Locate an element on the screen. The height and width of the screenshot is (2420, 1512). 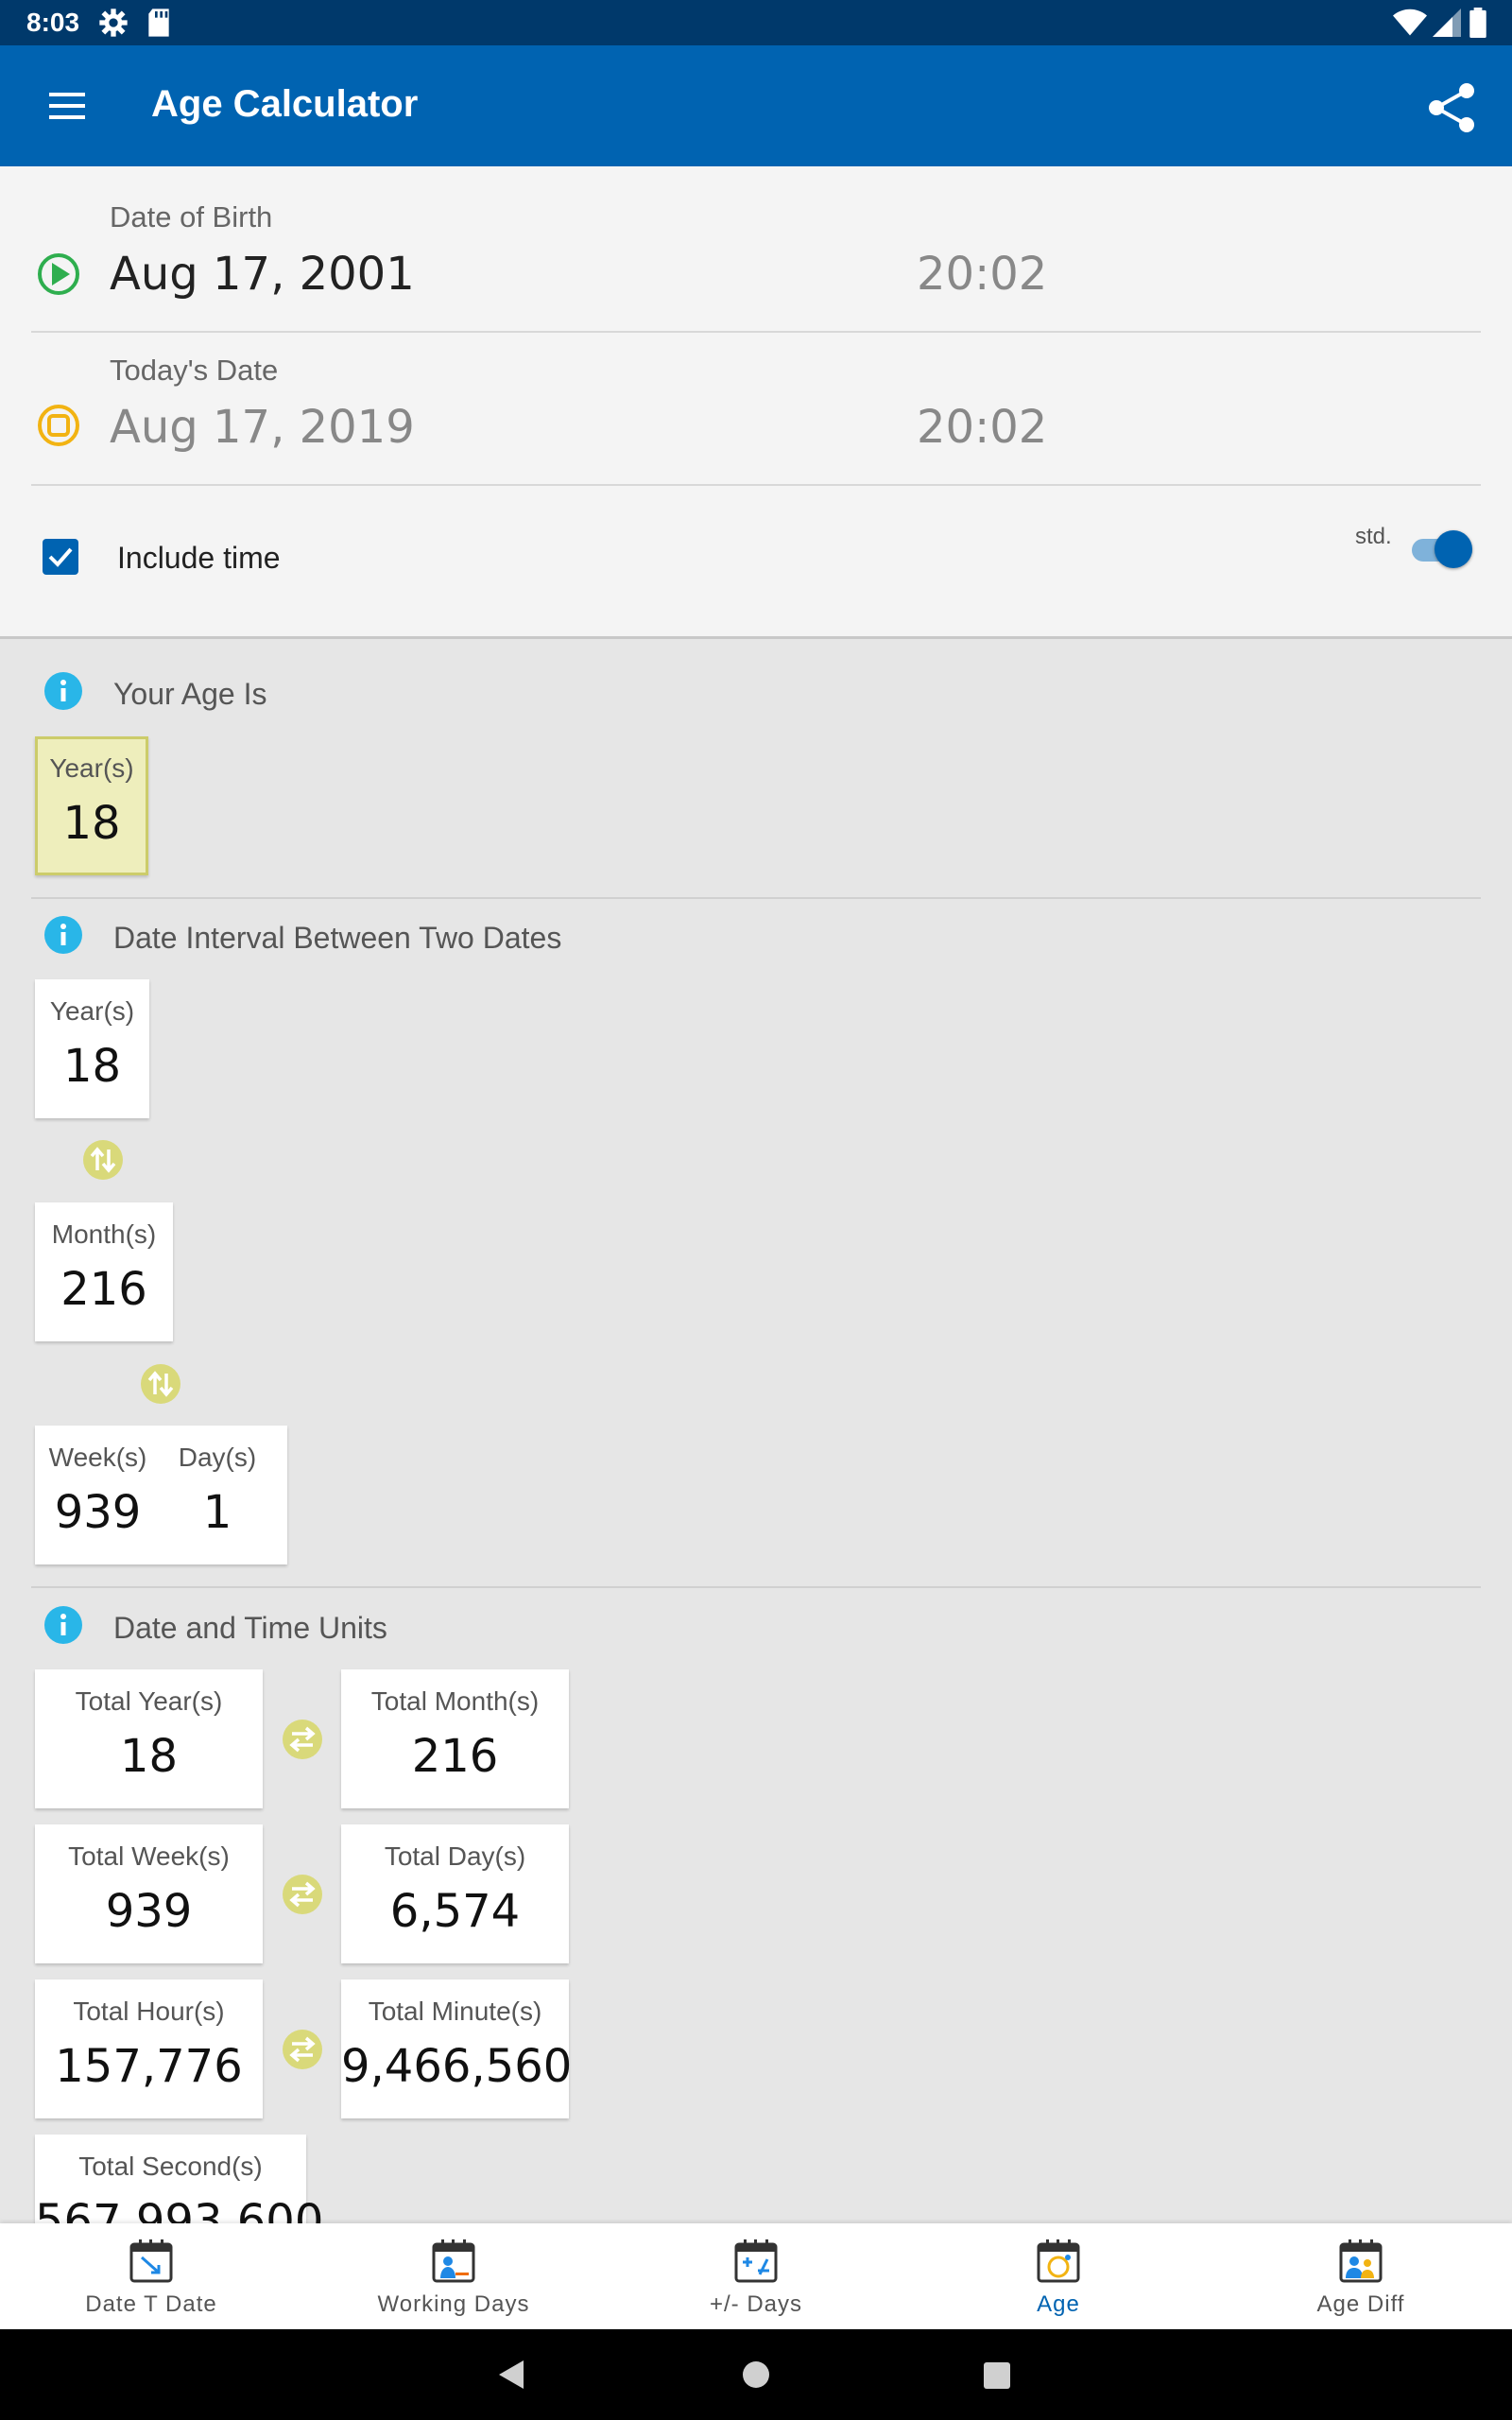
checkmark-icon is located at coordinates (60, 557).